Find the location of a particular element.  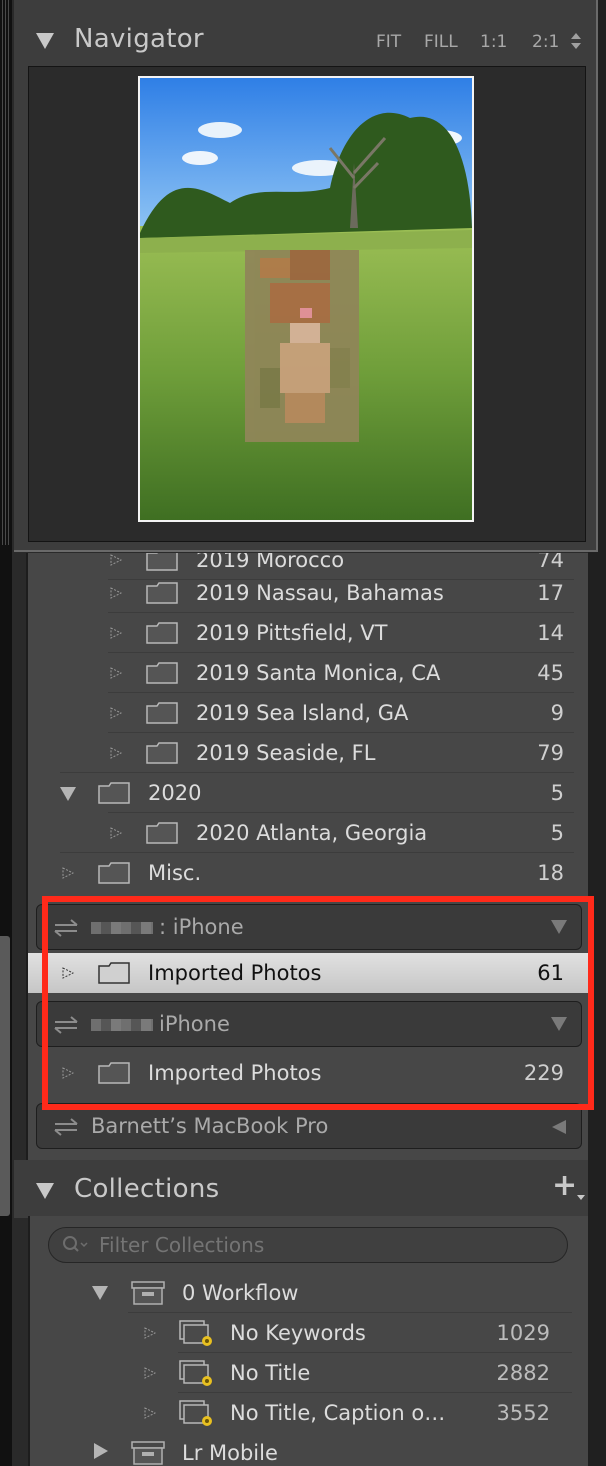

folder-row: 2019 Pittsfield, VT 14 is located at coordinates (308, 633).